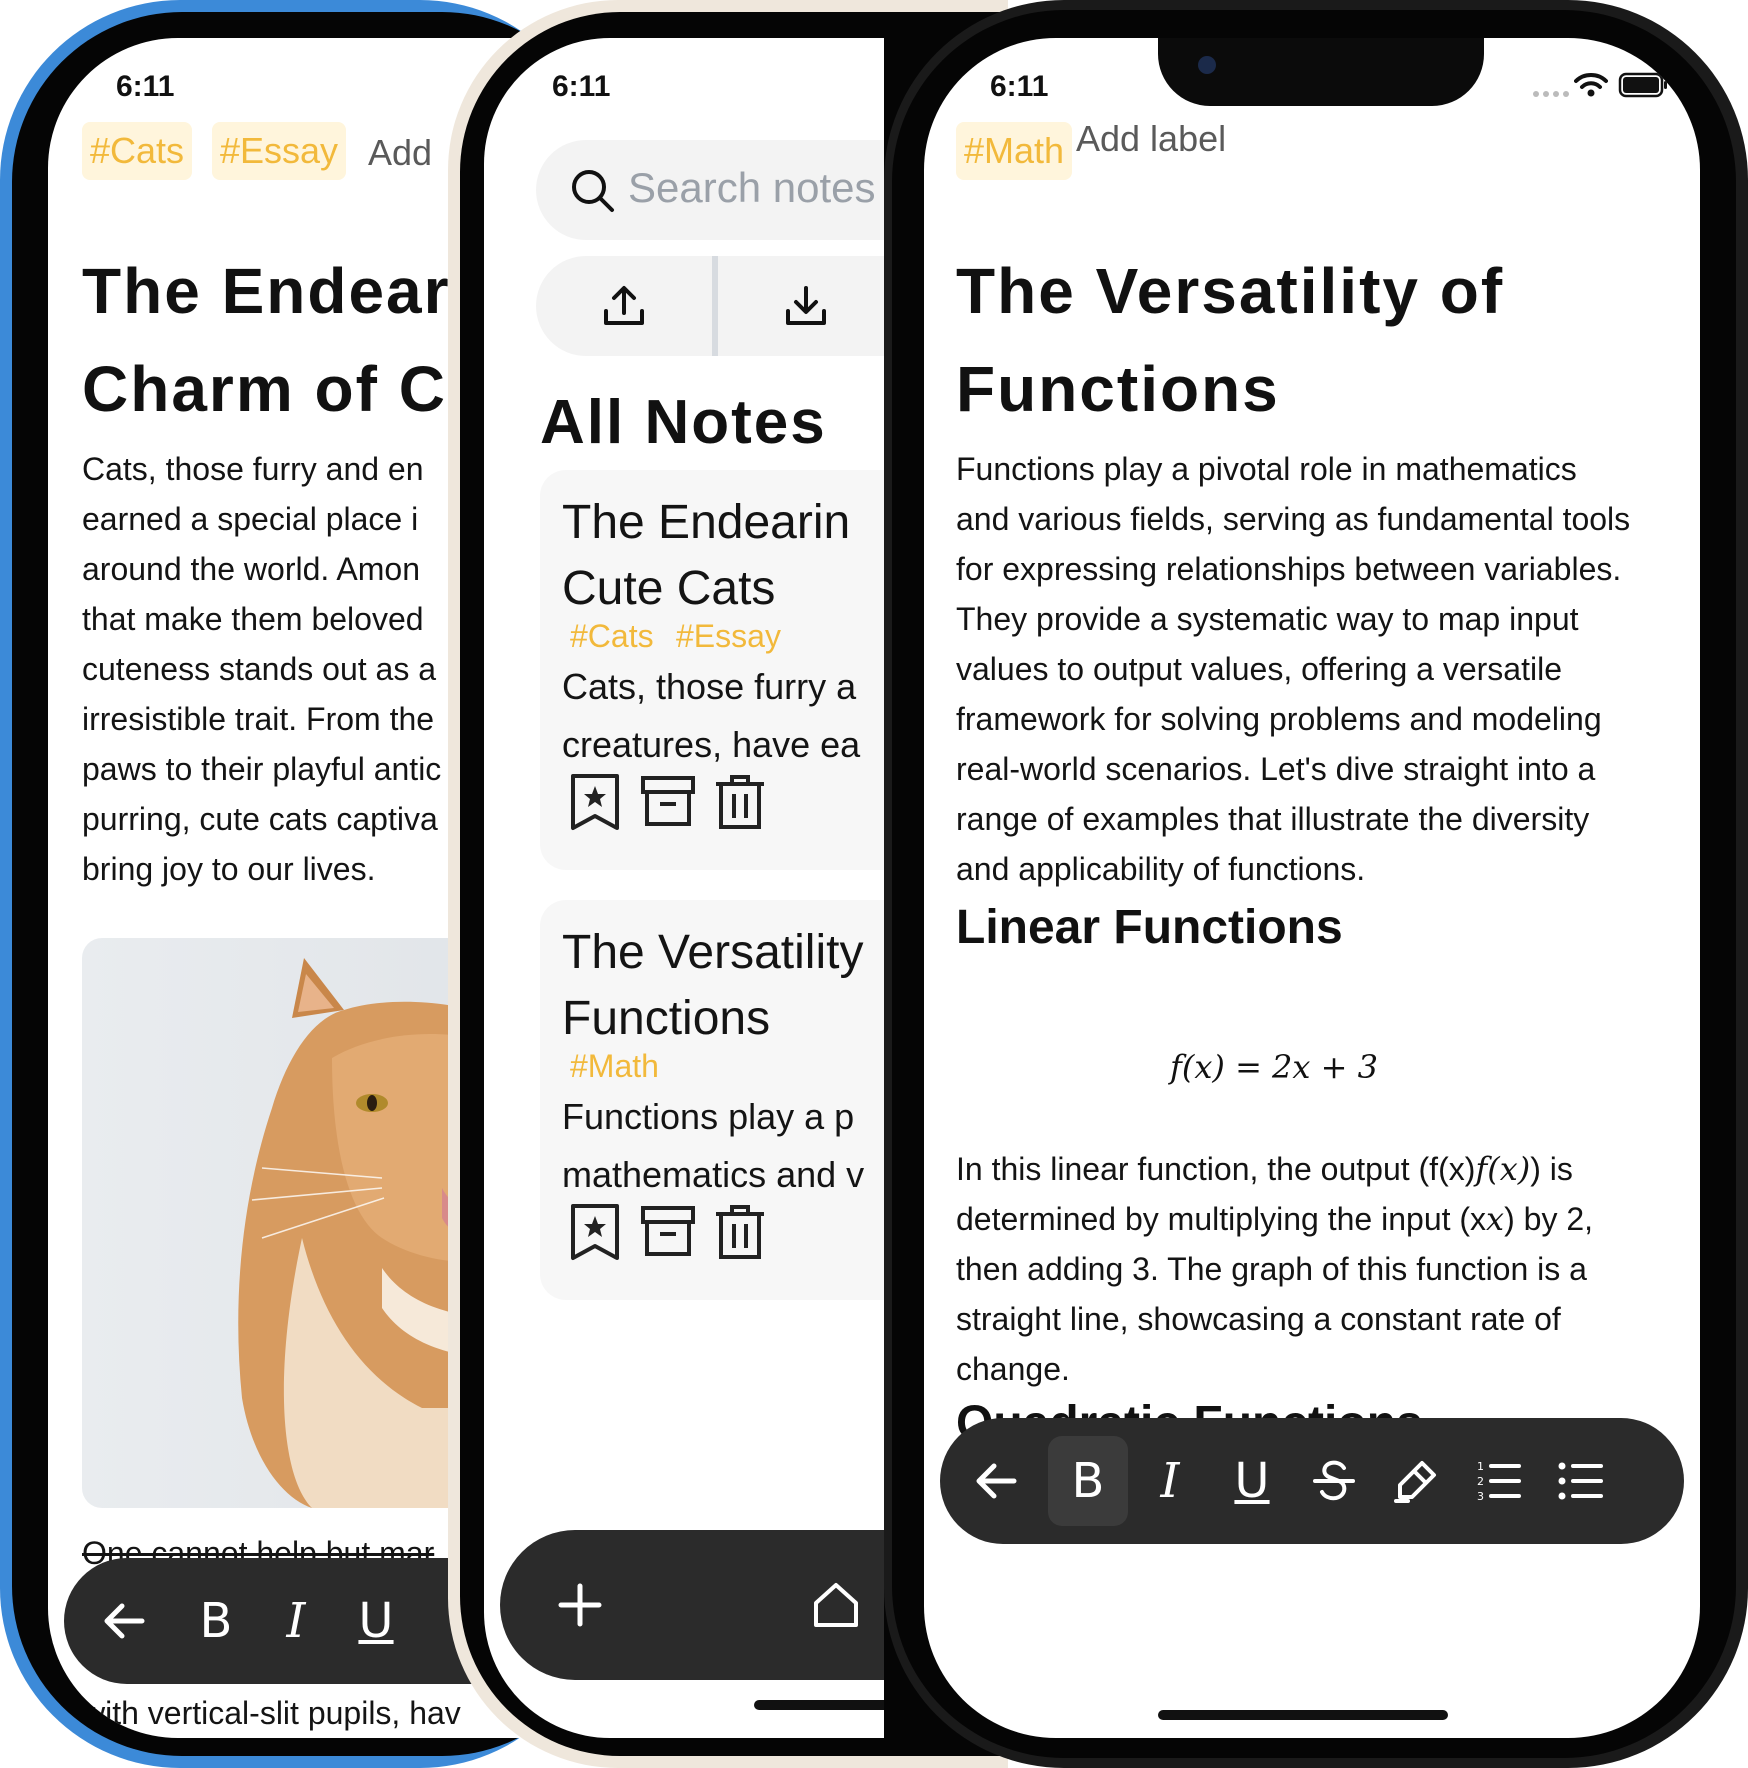 The width and height of the screenshot is (1748, 1768). Describe the element at coordinates (1480, 1481) in the screenshot. I see `svg-text: 2` at that location.